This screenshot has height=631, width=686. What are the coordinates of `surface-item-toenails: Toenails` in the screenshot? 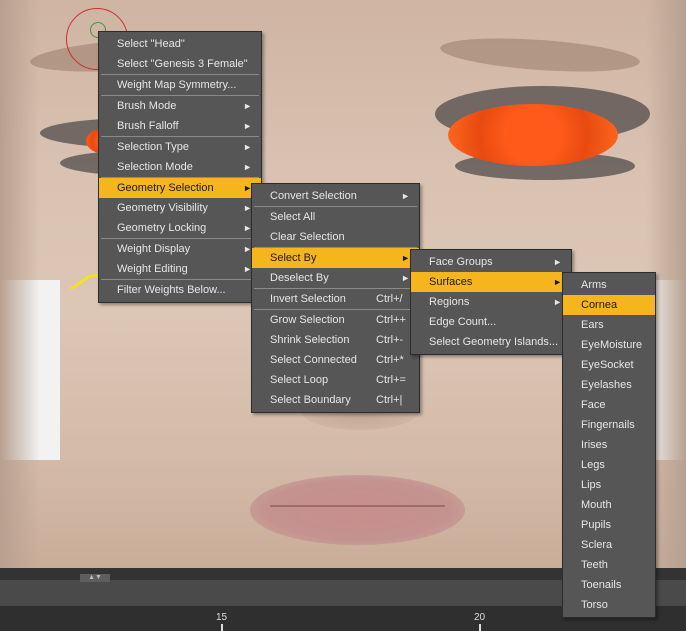 It's located at (609, 585).